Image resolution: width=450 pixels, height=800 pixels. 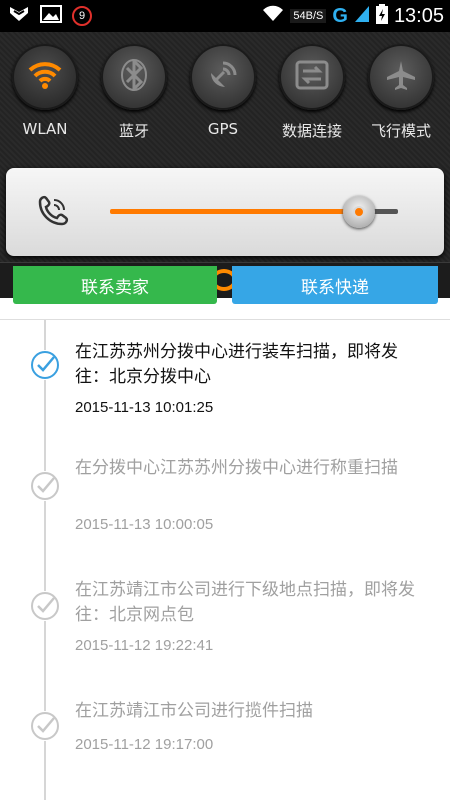 What do you see at coordinates (144, 524) in the screenshot?
I see `timeline-time: 2015-11-13 10:00:05` at bounding box center [144, 524].